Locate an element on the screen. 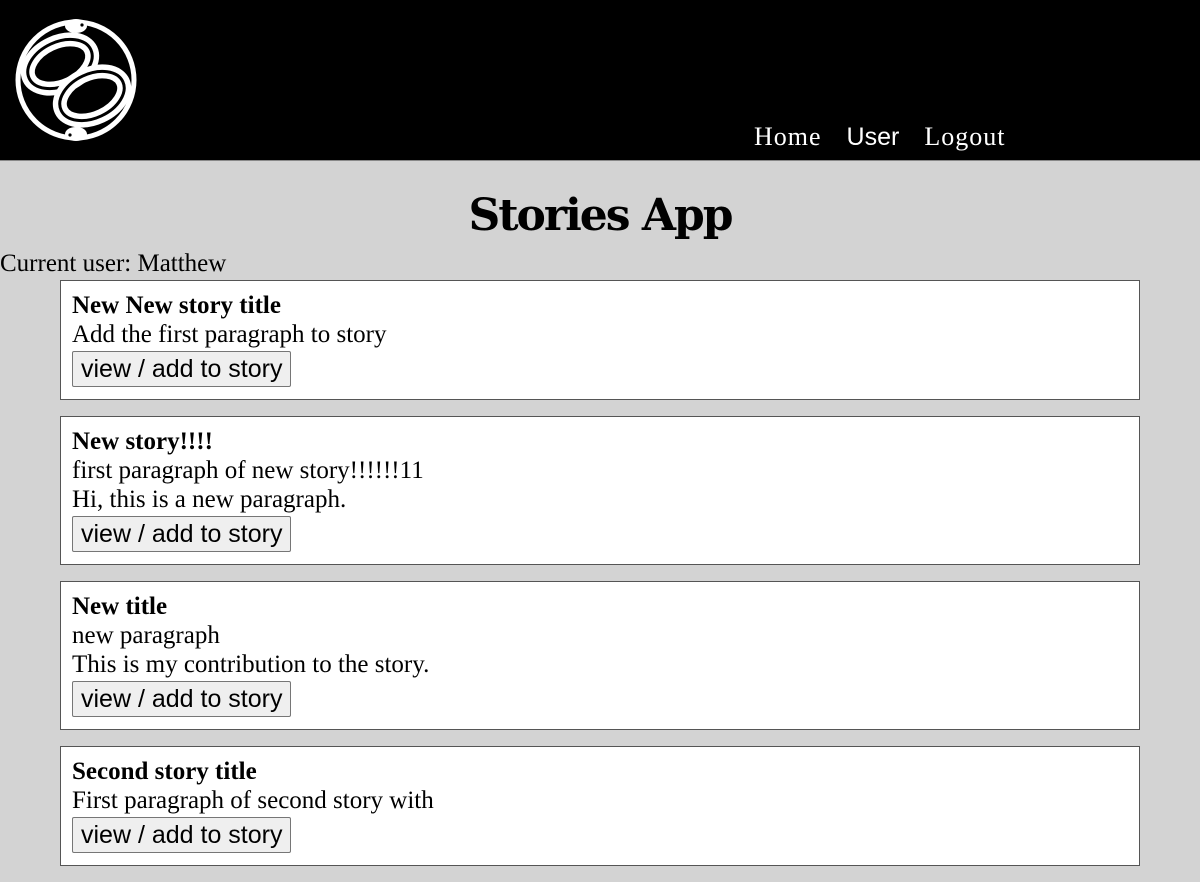 The height and width of the screenshot is (882, 1200). story-paragraph: Hi, this is a new paragraph. is located at coordinates (209, 499).